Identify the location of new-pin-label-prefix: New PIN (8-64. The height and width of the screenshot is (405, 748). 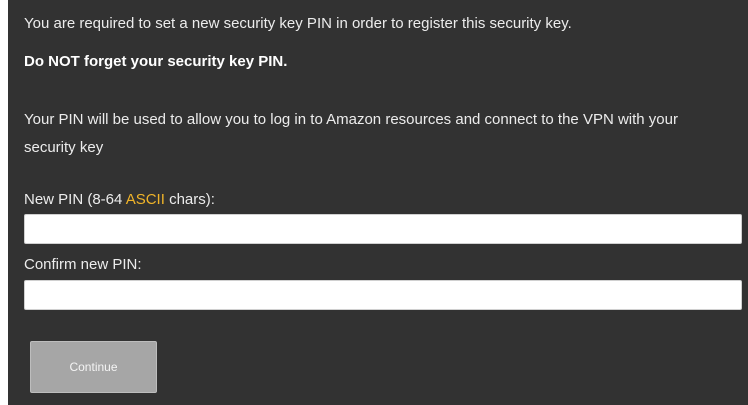
(75, 199).